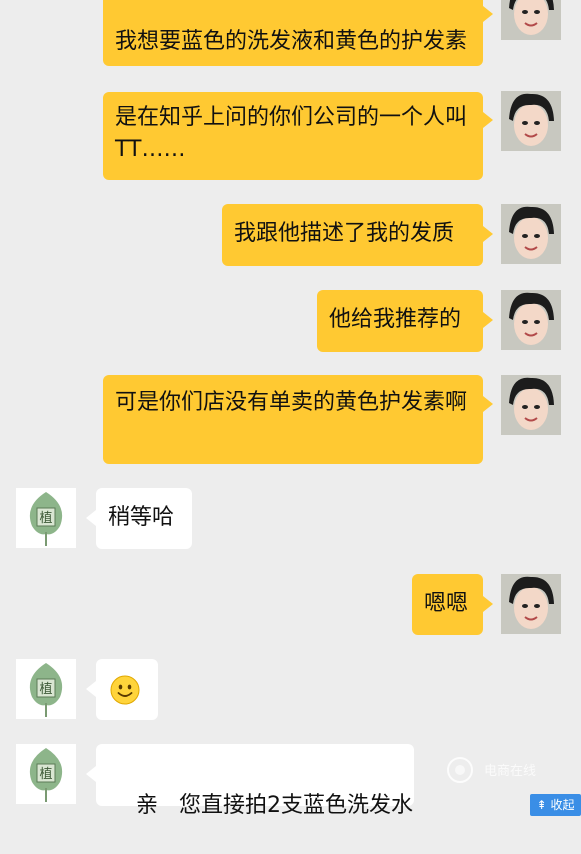 This screenshot has width=581, height=854. I want to click on collapse-icon: ⇞, so click(541, 805).